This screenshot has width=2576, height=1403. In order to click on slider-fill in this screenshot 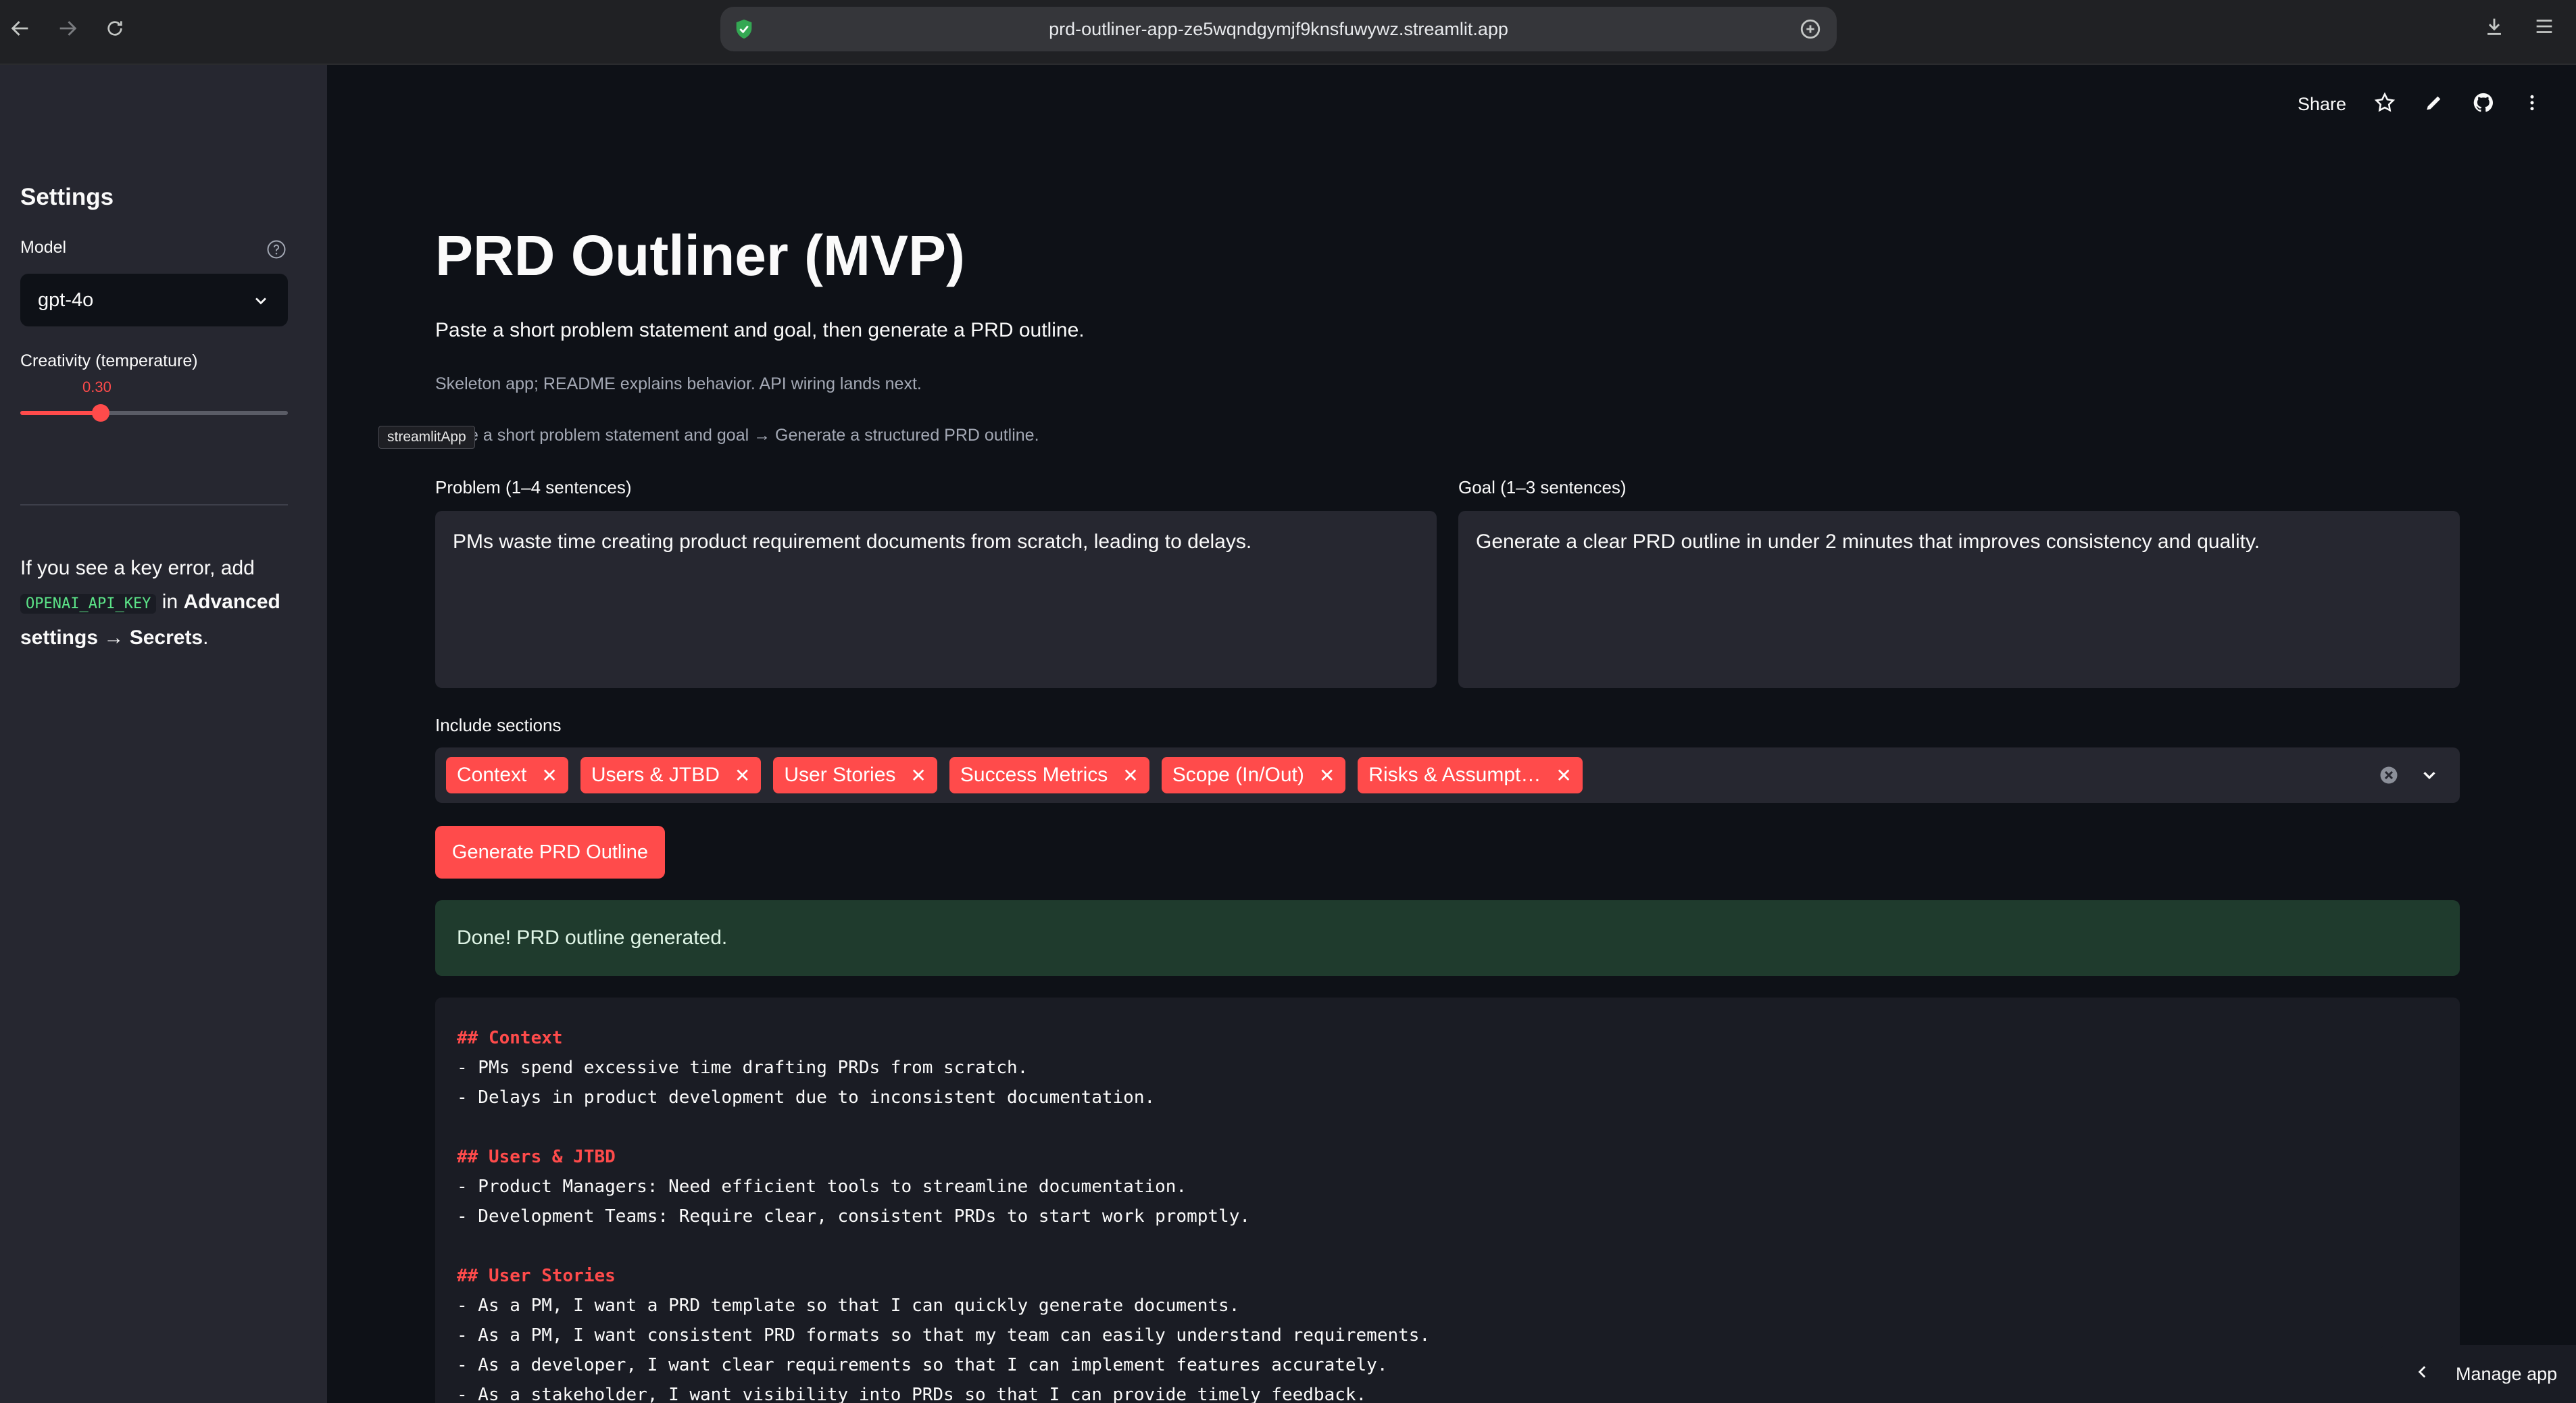, I will do `click(61, 413)`.